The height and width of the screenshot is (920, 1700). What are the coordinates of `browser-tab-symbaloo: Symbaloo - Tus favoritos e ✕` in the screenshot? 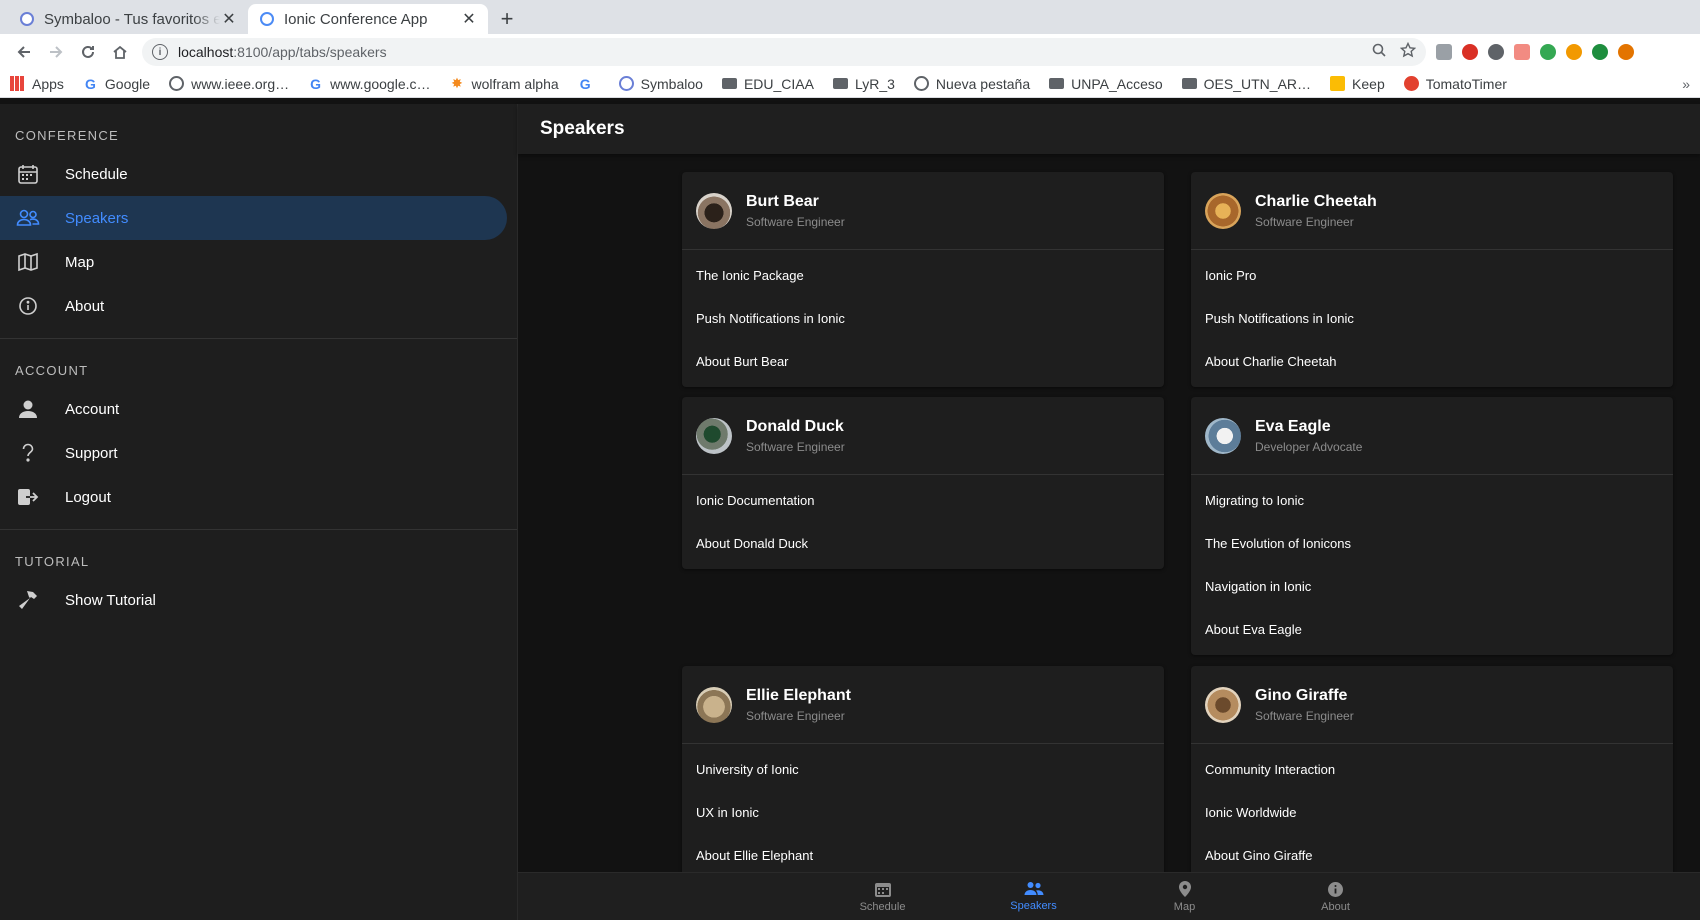 It's located at (128, 19).